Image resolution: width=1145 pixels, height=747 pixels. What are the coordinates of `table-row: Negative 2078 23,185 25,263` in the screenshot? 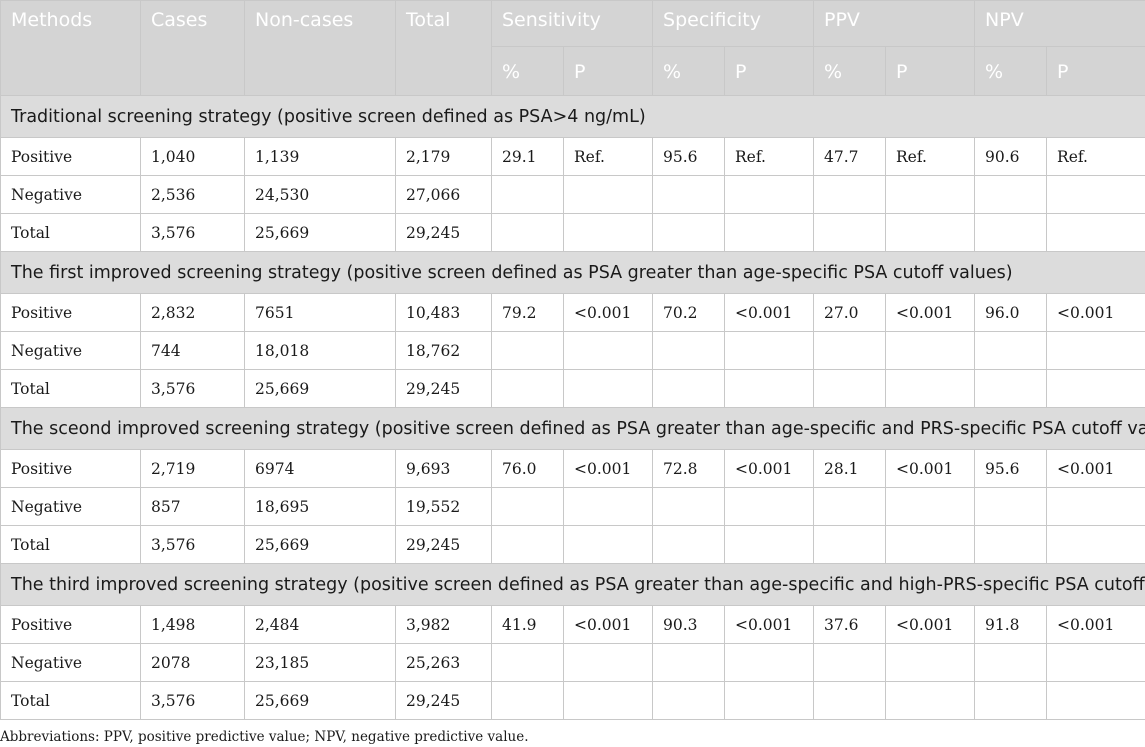 It's located at (572, 662).